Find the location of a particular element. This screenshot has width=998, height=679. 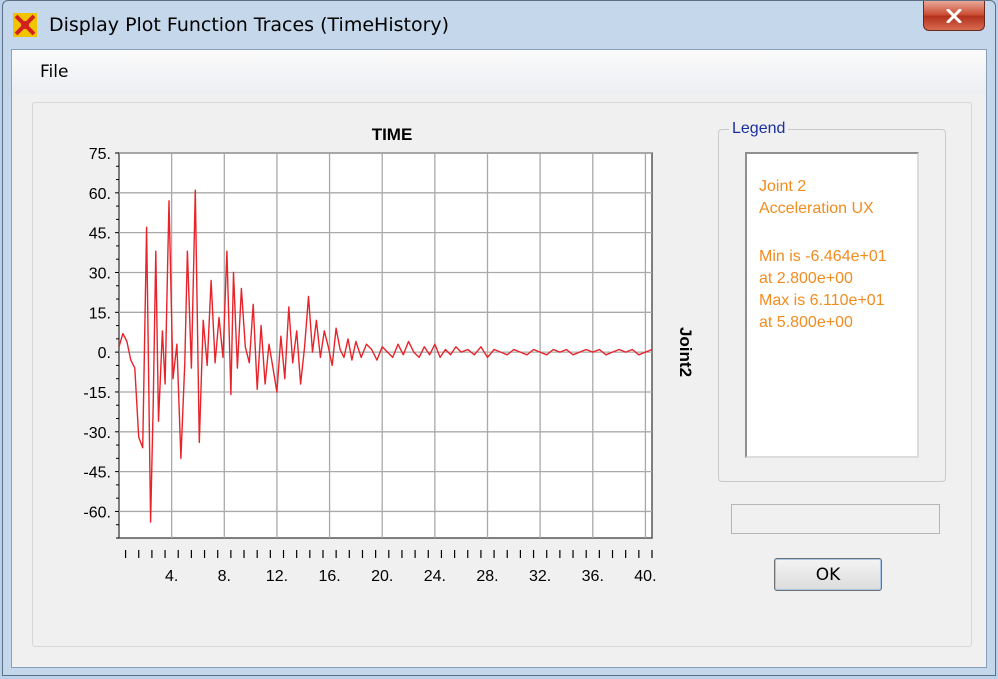

x-tick-label: 28. is located at coordinates (487, 576).